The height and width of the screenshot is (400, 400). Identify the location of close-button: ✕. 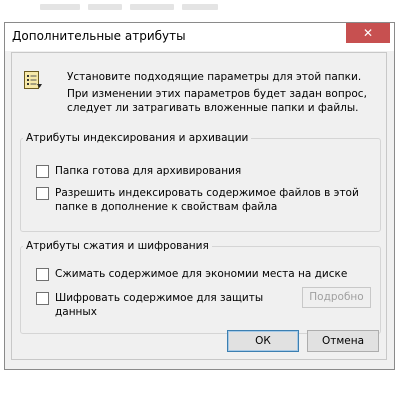
(368, 33).